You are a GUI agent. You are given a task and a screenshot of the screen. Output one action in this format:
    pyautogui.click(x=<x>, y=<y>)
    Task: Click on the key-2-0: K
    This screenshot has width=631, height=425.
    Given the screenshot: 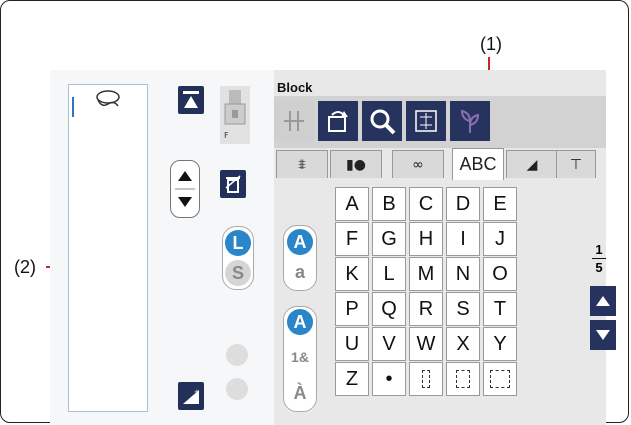 What is the action you would take?
    pyautogui.click(x=352, y=274)
    